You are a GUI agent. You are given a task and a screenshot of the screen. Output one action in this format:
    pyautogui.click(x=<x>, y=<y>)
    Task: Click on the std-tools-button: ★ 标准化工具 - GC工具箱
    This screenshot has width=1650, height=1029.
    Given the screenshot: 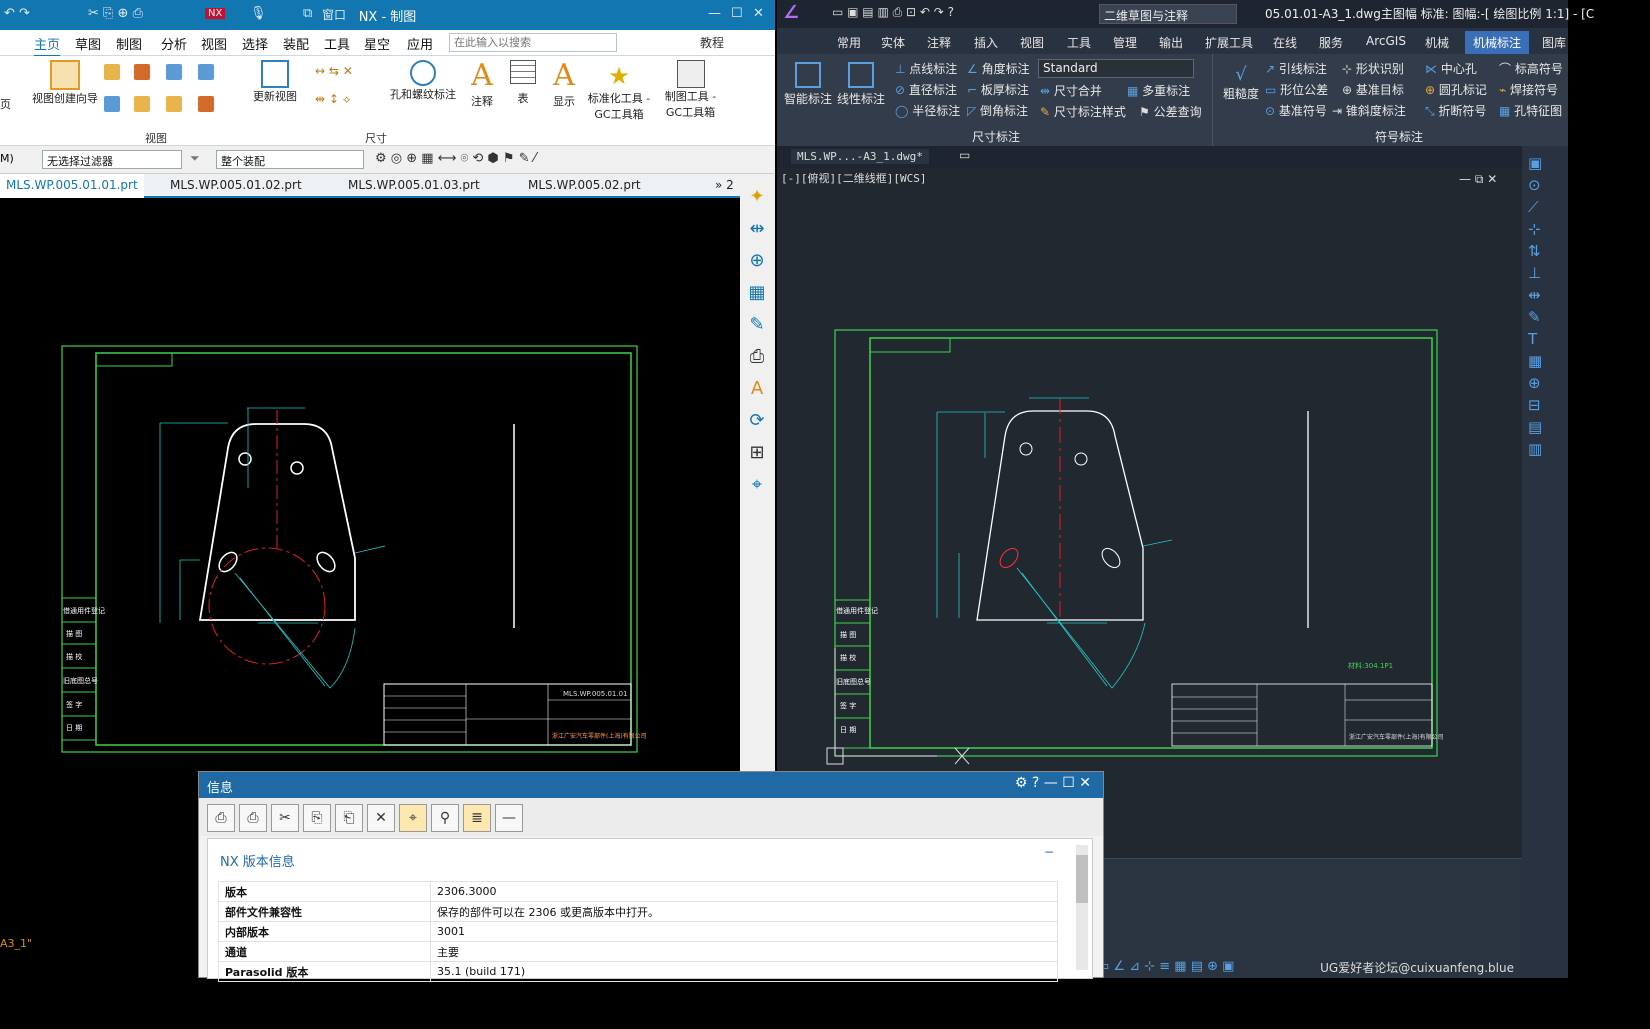 What is the action you would take?
    pyautogui.click(x=619, y=92)
    